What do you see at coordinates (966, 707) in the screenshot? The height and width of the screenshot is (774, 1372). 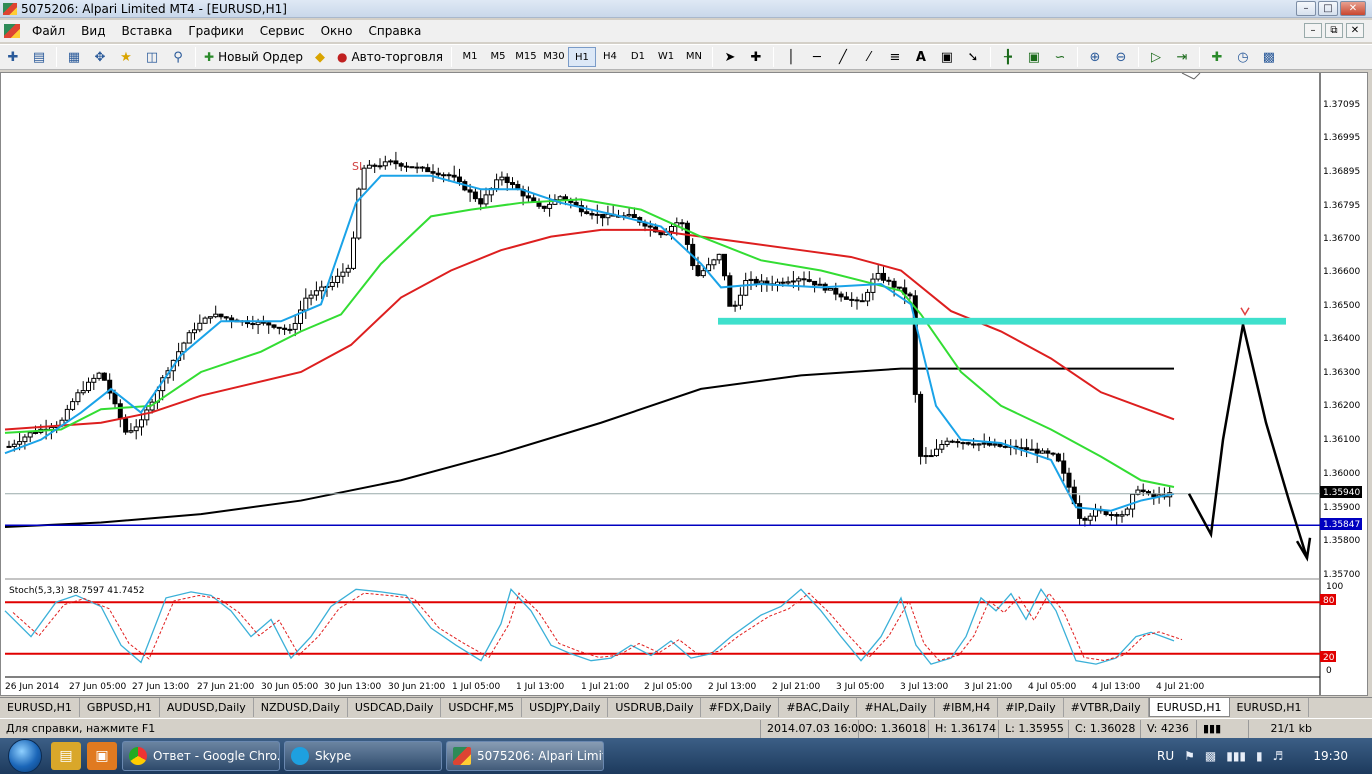 I see `symbol-tab: #IBM,H4` at bounding box center [966, 707].